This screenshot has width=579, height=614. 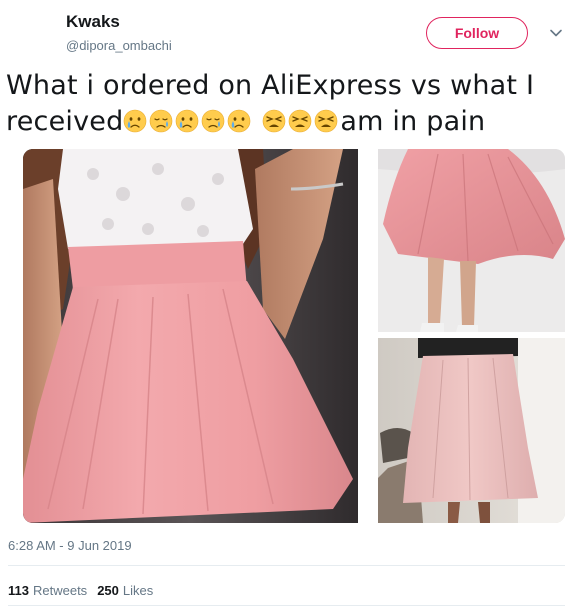 I want to click on tweet-timestamp: 6:28 AM - 9 Jun 2019, so click(x=70, y=545).